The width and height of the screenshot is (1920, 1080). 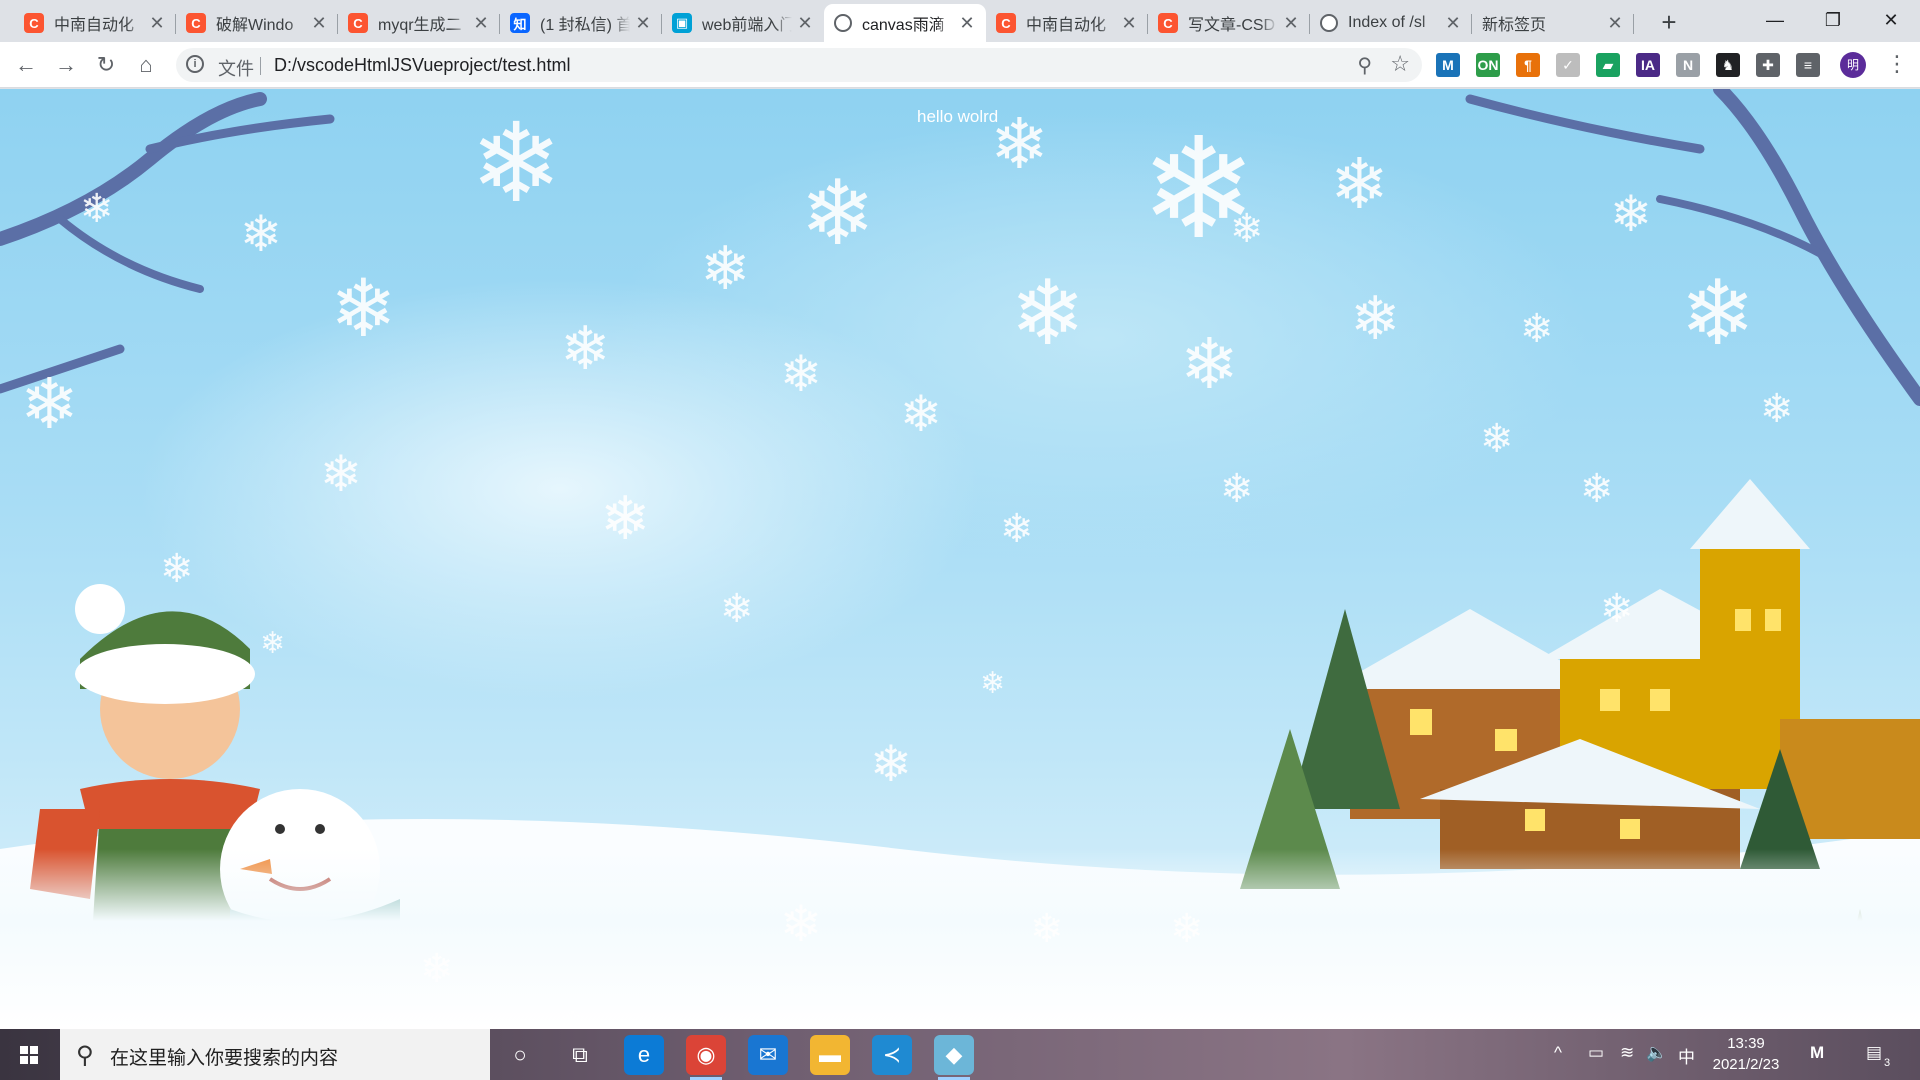 I want to click on maximize-button: ❐, so click(x=1833, y=21).